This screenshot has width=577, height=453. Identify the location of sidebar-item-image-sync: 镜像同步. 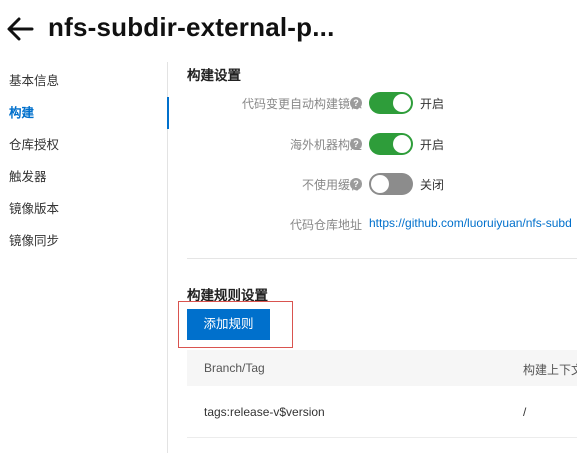
(84, 241).